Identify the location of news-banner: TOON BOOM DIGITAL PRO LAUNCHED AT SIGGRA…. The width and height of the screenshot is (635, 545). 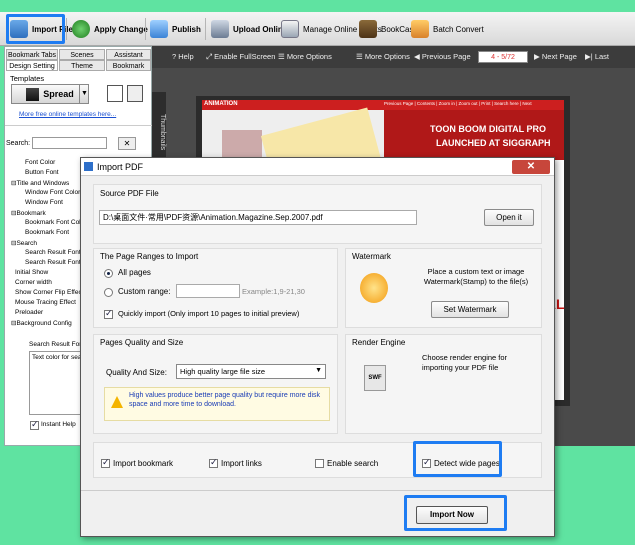
(474, 135).